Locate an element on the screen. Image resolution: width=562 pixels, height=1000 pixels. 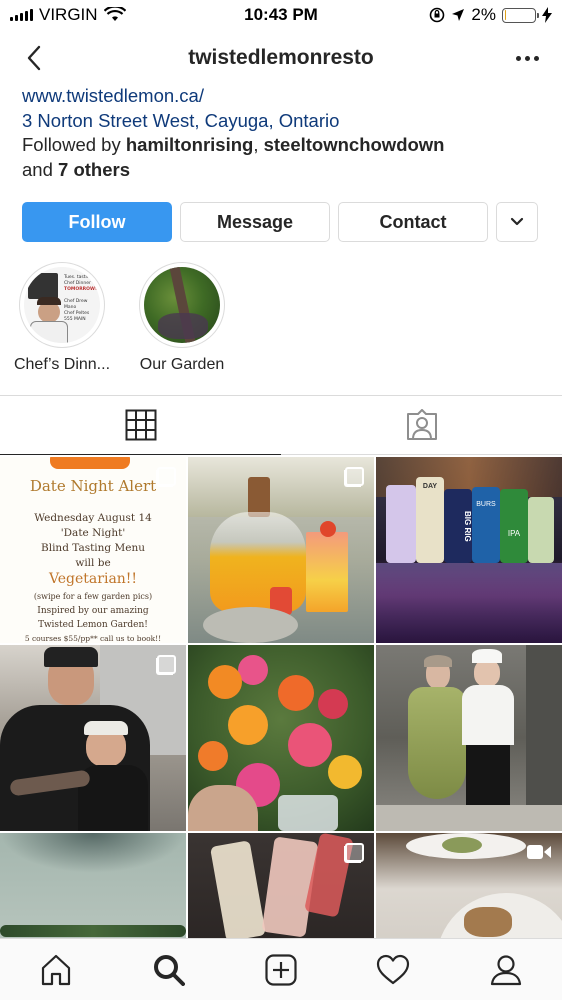
drink-glass is located at coordinates (327, 572).